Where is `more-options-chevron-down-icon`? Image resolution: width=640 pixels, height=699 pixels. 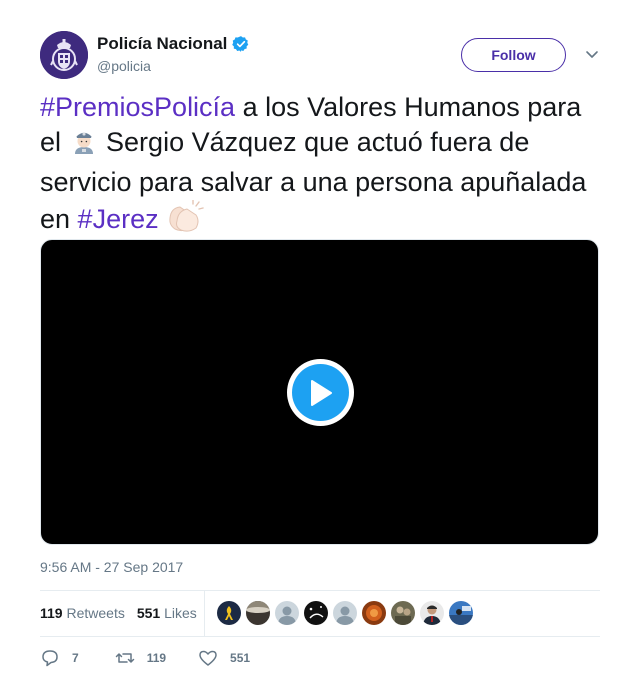
more-options-chevron-down-icon is located at coordinates (592, 54).